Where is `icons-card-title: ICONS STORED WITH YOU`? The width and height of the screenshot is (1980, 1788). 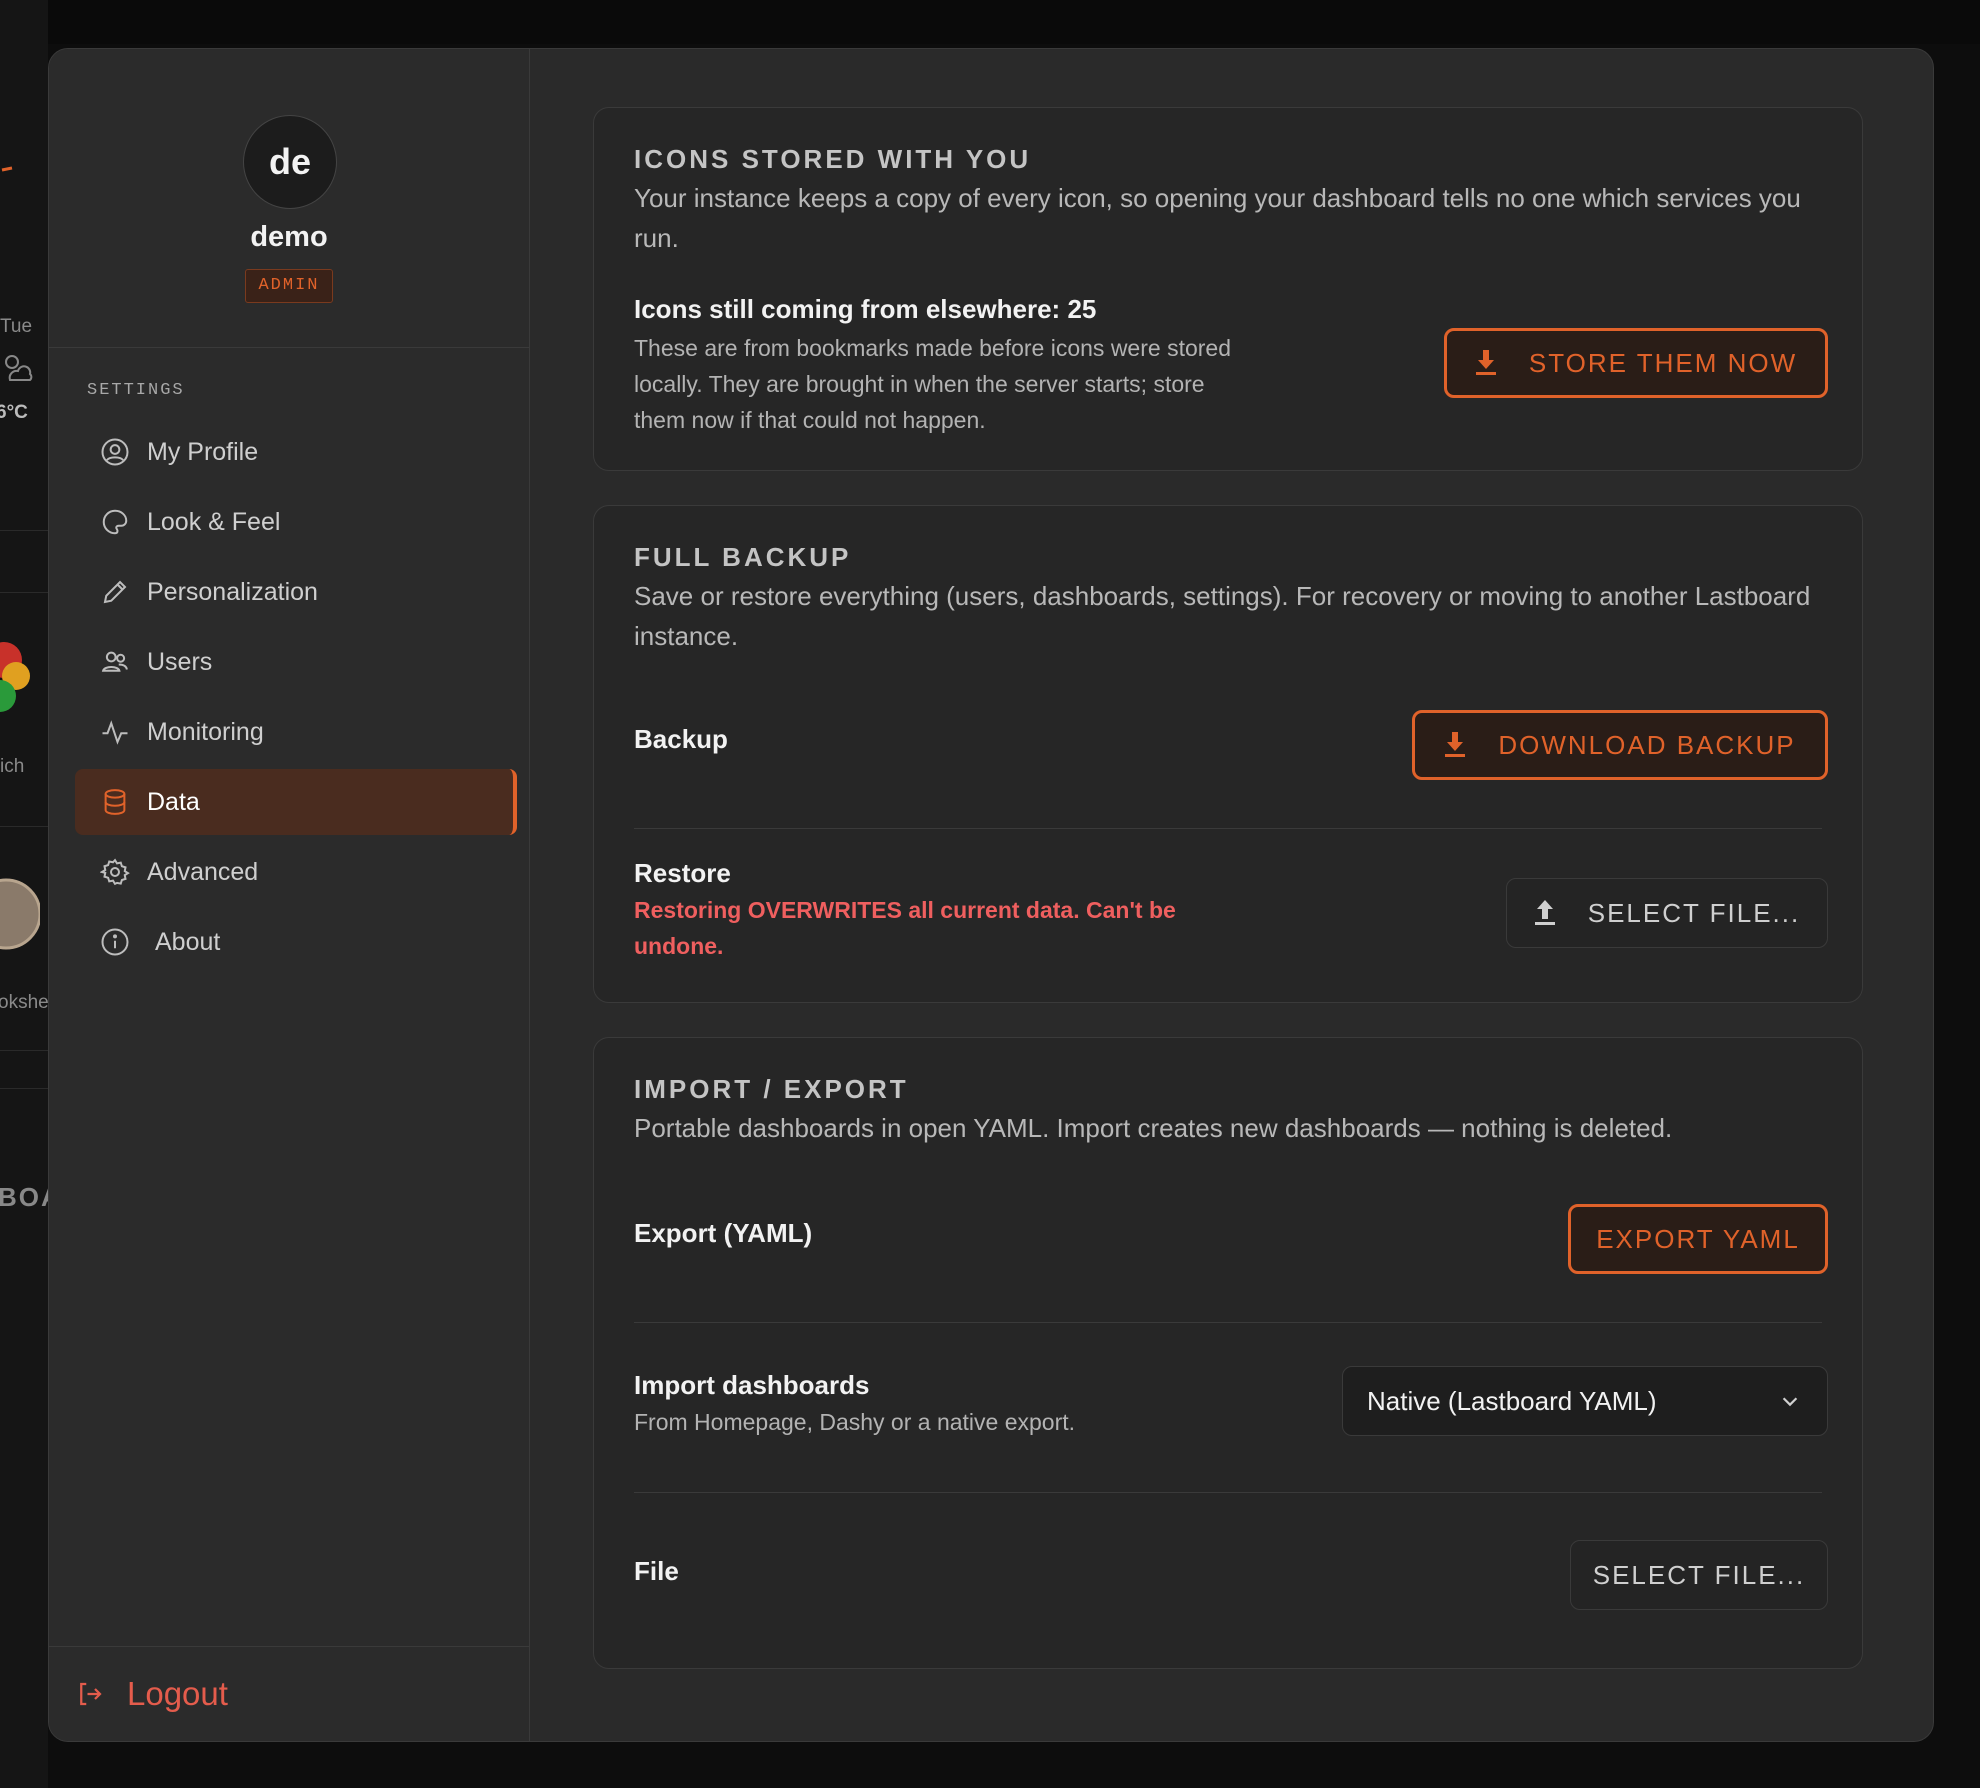
icons-card-title: ICONS STORED WITH YOU is located at coordinates (833, 159).